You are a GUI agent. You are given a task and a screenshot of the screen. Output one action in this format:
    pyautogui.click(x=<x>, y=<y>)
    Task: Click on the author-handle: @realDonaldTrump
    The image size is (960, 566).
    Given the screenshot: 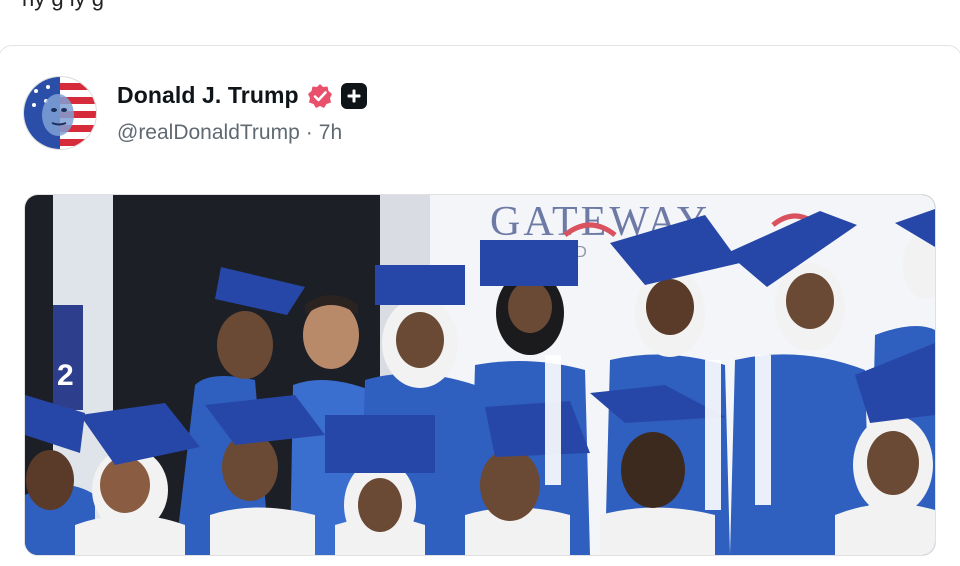 What is the action you would take?
    pyautogui.click(x=208, y=133)
    